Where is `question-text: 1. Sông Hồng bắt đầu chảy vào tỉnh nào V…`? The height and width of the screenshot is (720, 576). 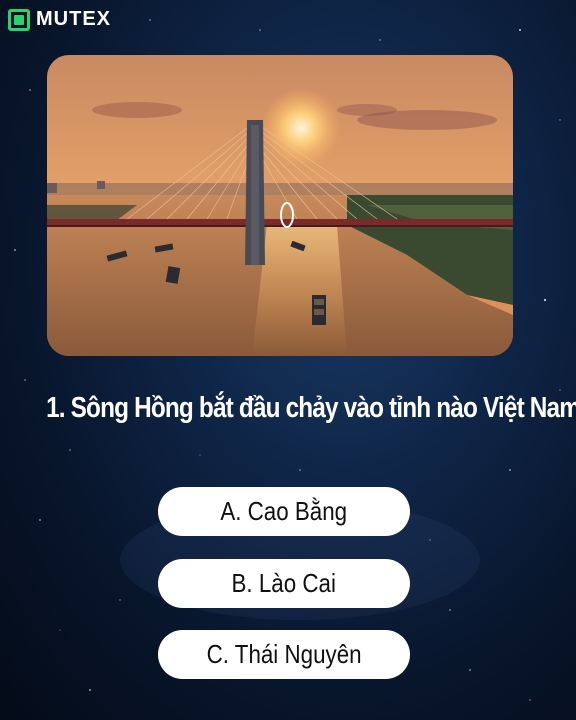 question-text: 1. Sông Hồng bắt đầu chảy vào tỉnh nào V… is located at coordinates (311, 408).